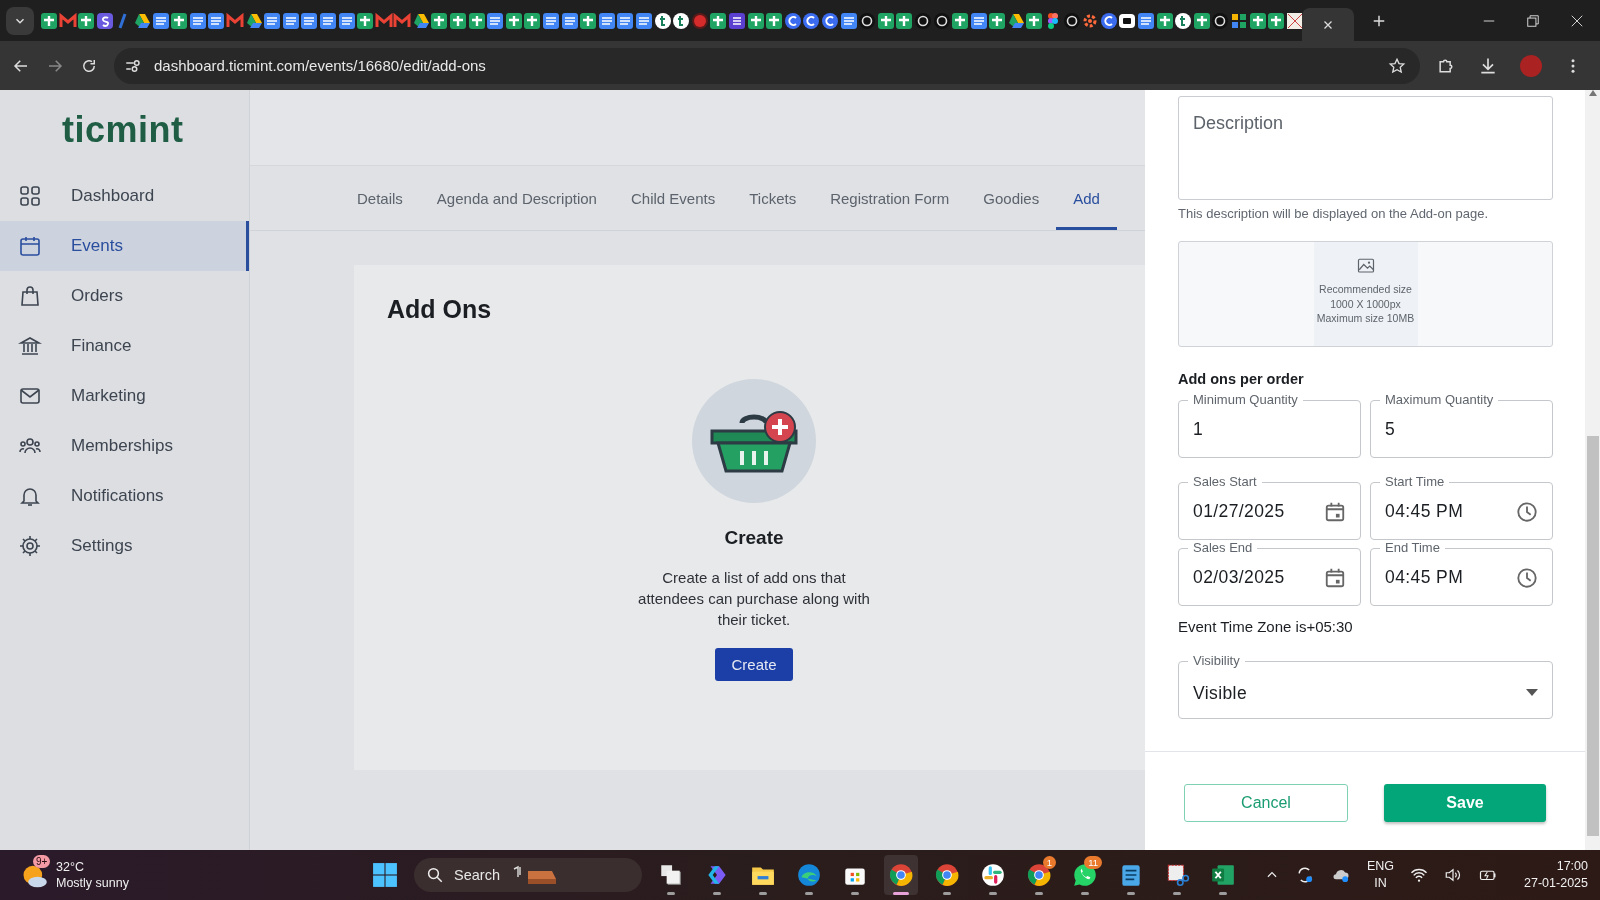 The height and width of the screenshot is (900, 1600). What do you see at coordinates (1269, 573) in the screenshot?
I see `input-field: Sales End 02/03/2025` at bounding box center [1269, 573].